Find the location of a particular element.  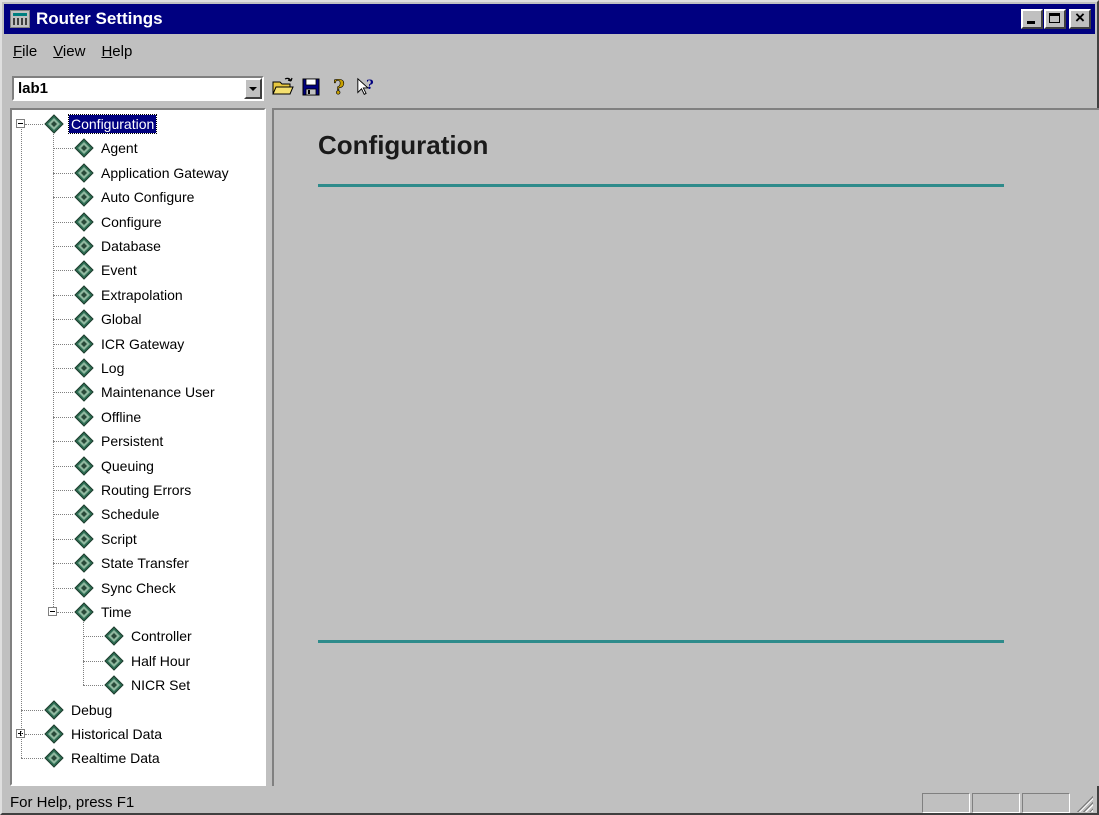

tree-item-label: Queuing is located at coordinates (127, 465).